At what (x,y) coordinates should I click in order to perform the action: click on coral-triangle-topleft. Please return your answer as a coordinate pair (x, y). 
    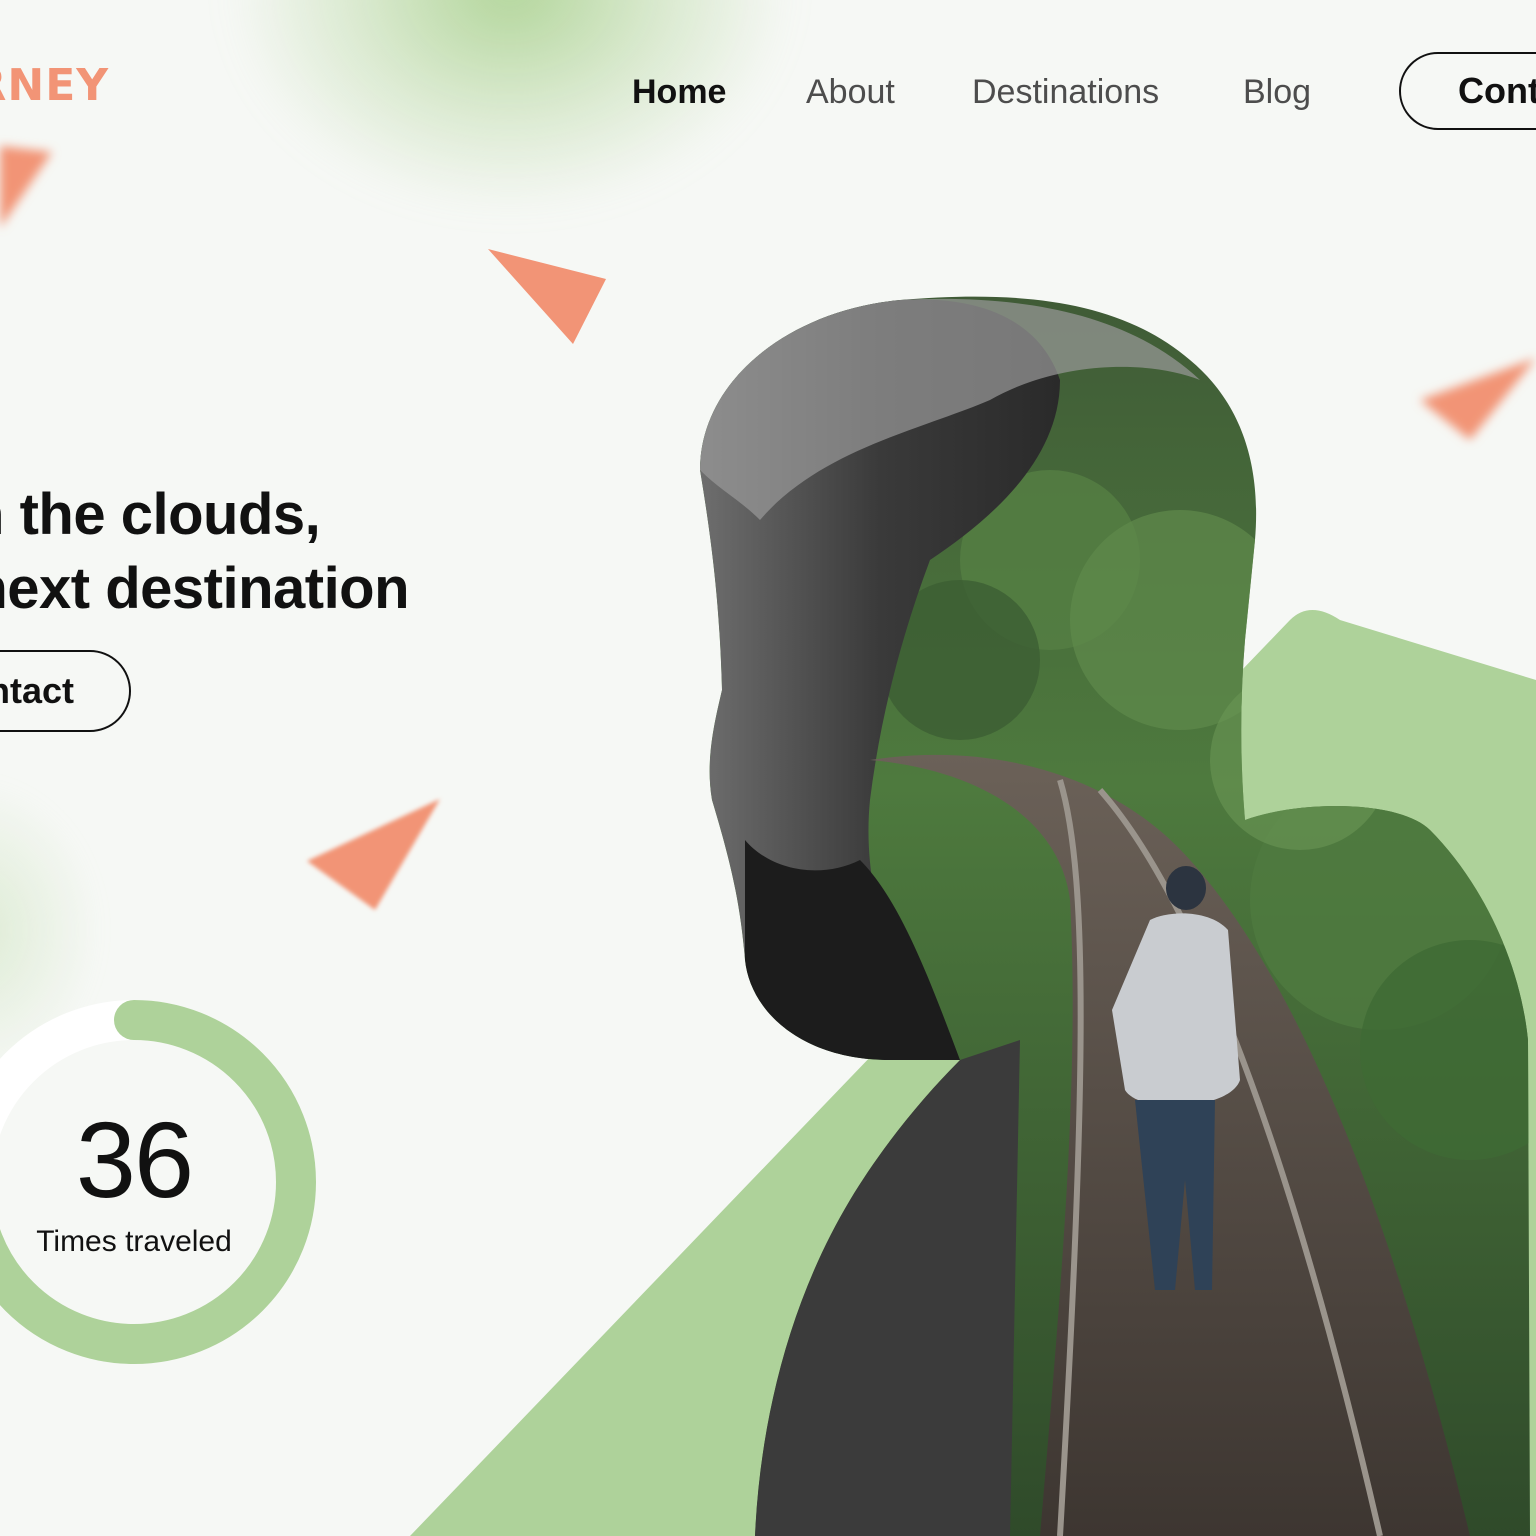
    Looking at the image, I should click on (26, 187).